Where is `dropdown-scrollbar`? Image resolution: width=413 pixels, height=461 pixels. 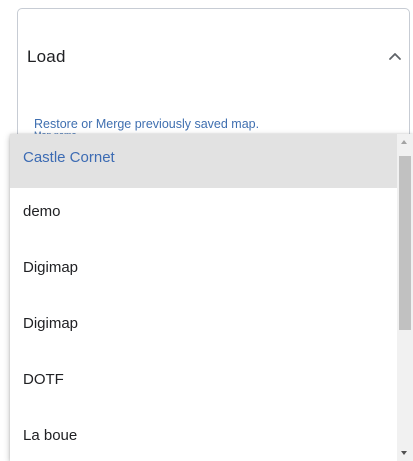
dropdown-scrollbar is located at coordinates (405, 297).